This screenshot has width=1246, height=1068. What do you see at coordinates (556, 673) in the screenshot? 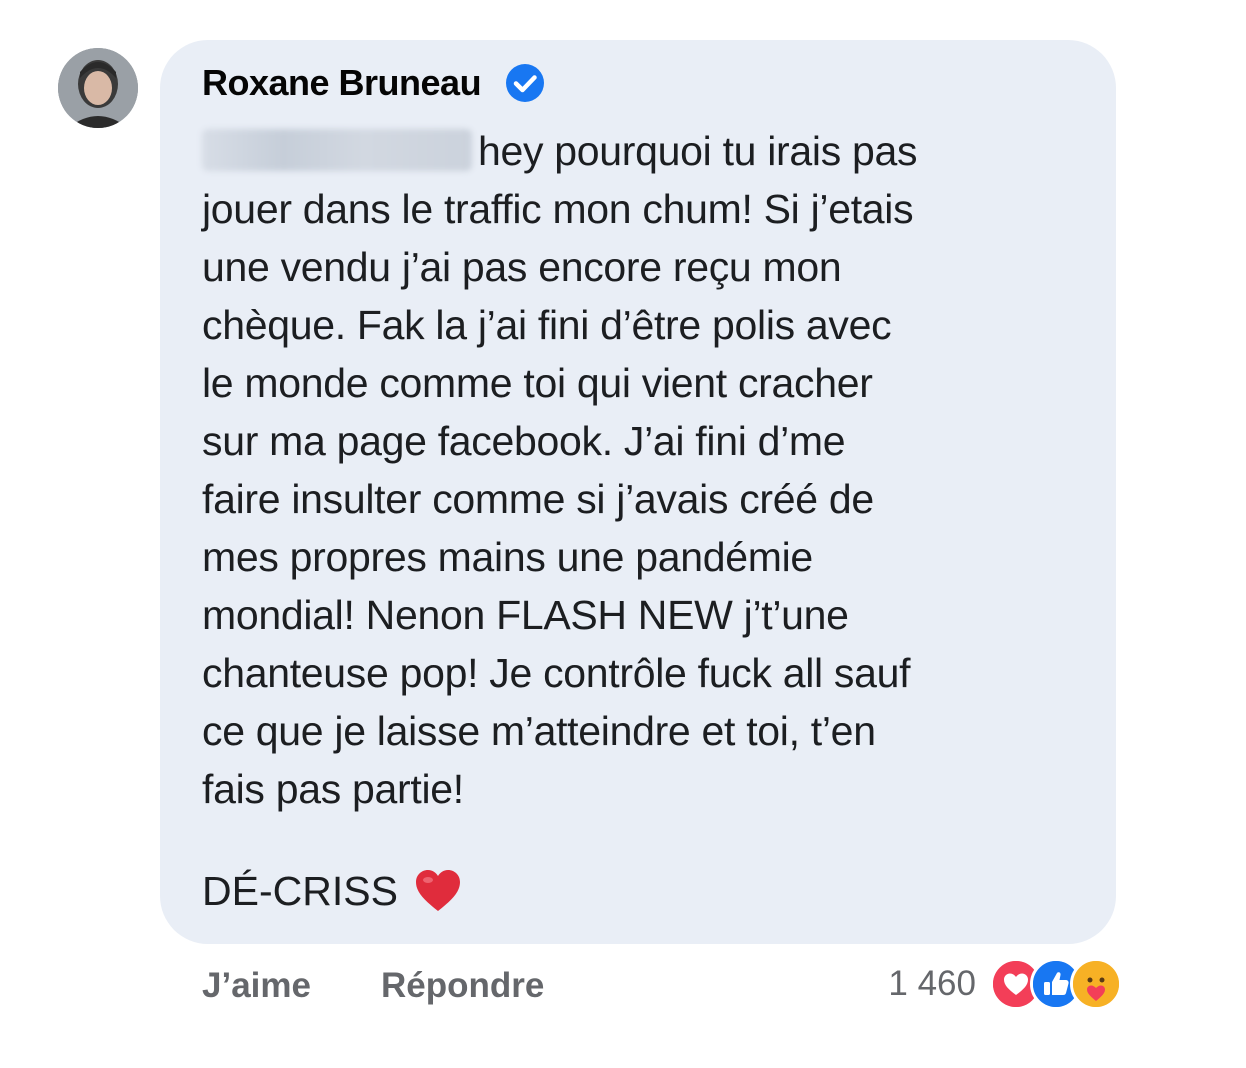
I see `comment-line-10: chanteuse pop! Je contrôle fuck all sauf` at bounding box center [556, 673].